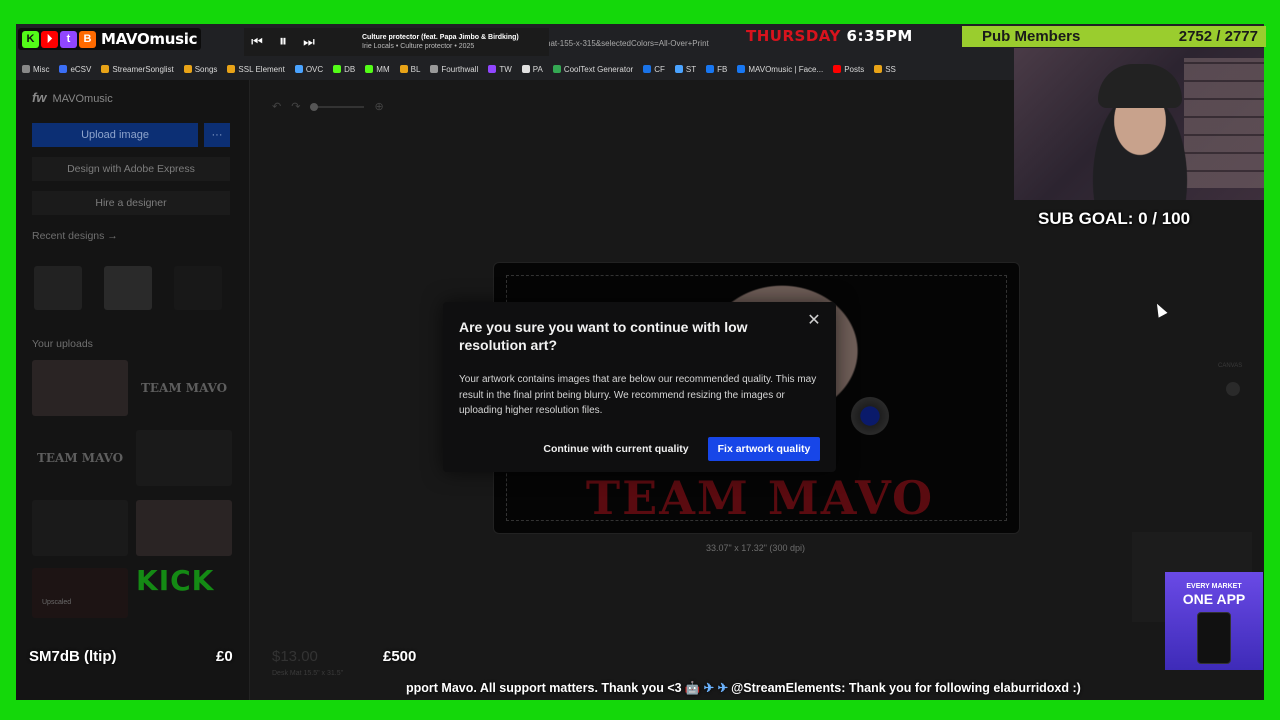 The width and height of the screenshot is (1280, 720). I want to click on bookmark-item: Songs, so click(200, 69).